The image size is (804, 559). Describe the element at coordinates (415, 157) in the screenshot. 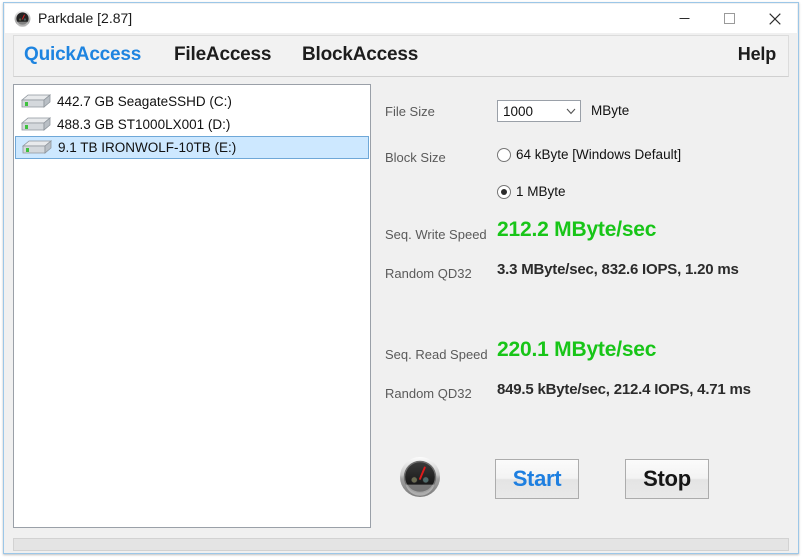

I see `block-size-label: Block Size` at that location.